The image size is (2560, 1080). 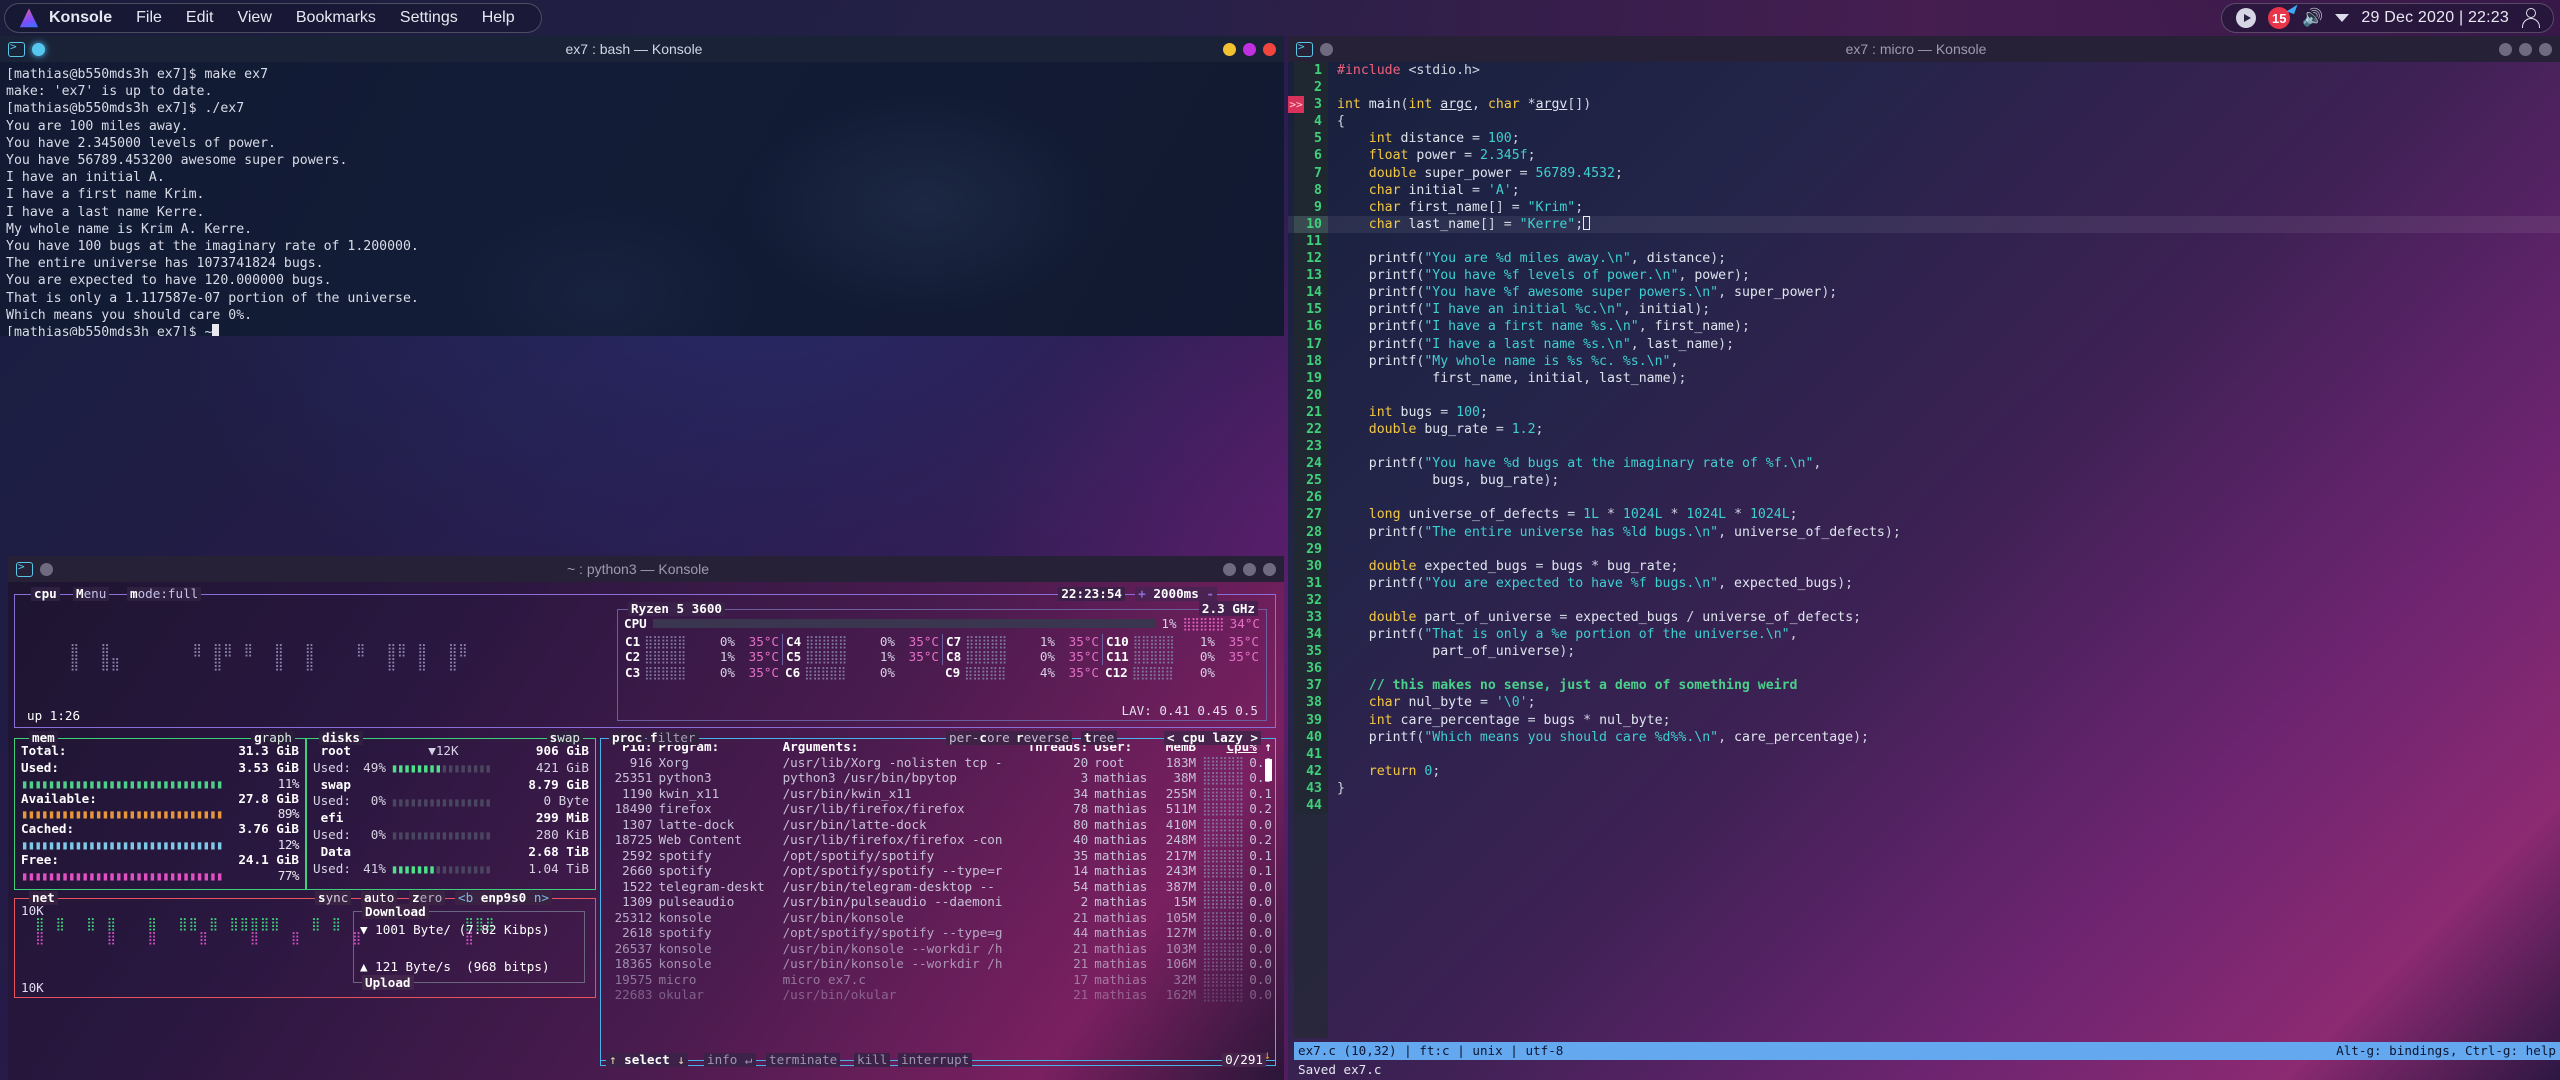 I want to click on menu-item-file: File, so click(x=149, y=18).